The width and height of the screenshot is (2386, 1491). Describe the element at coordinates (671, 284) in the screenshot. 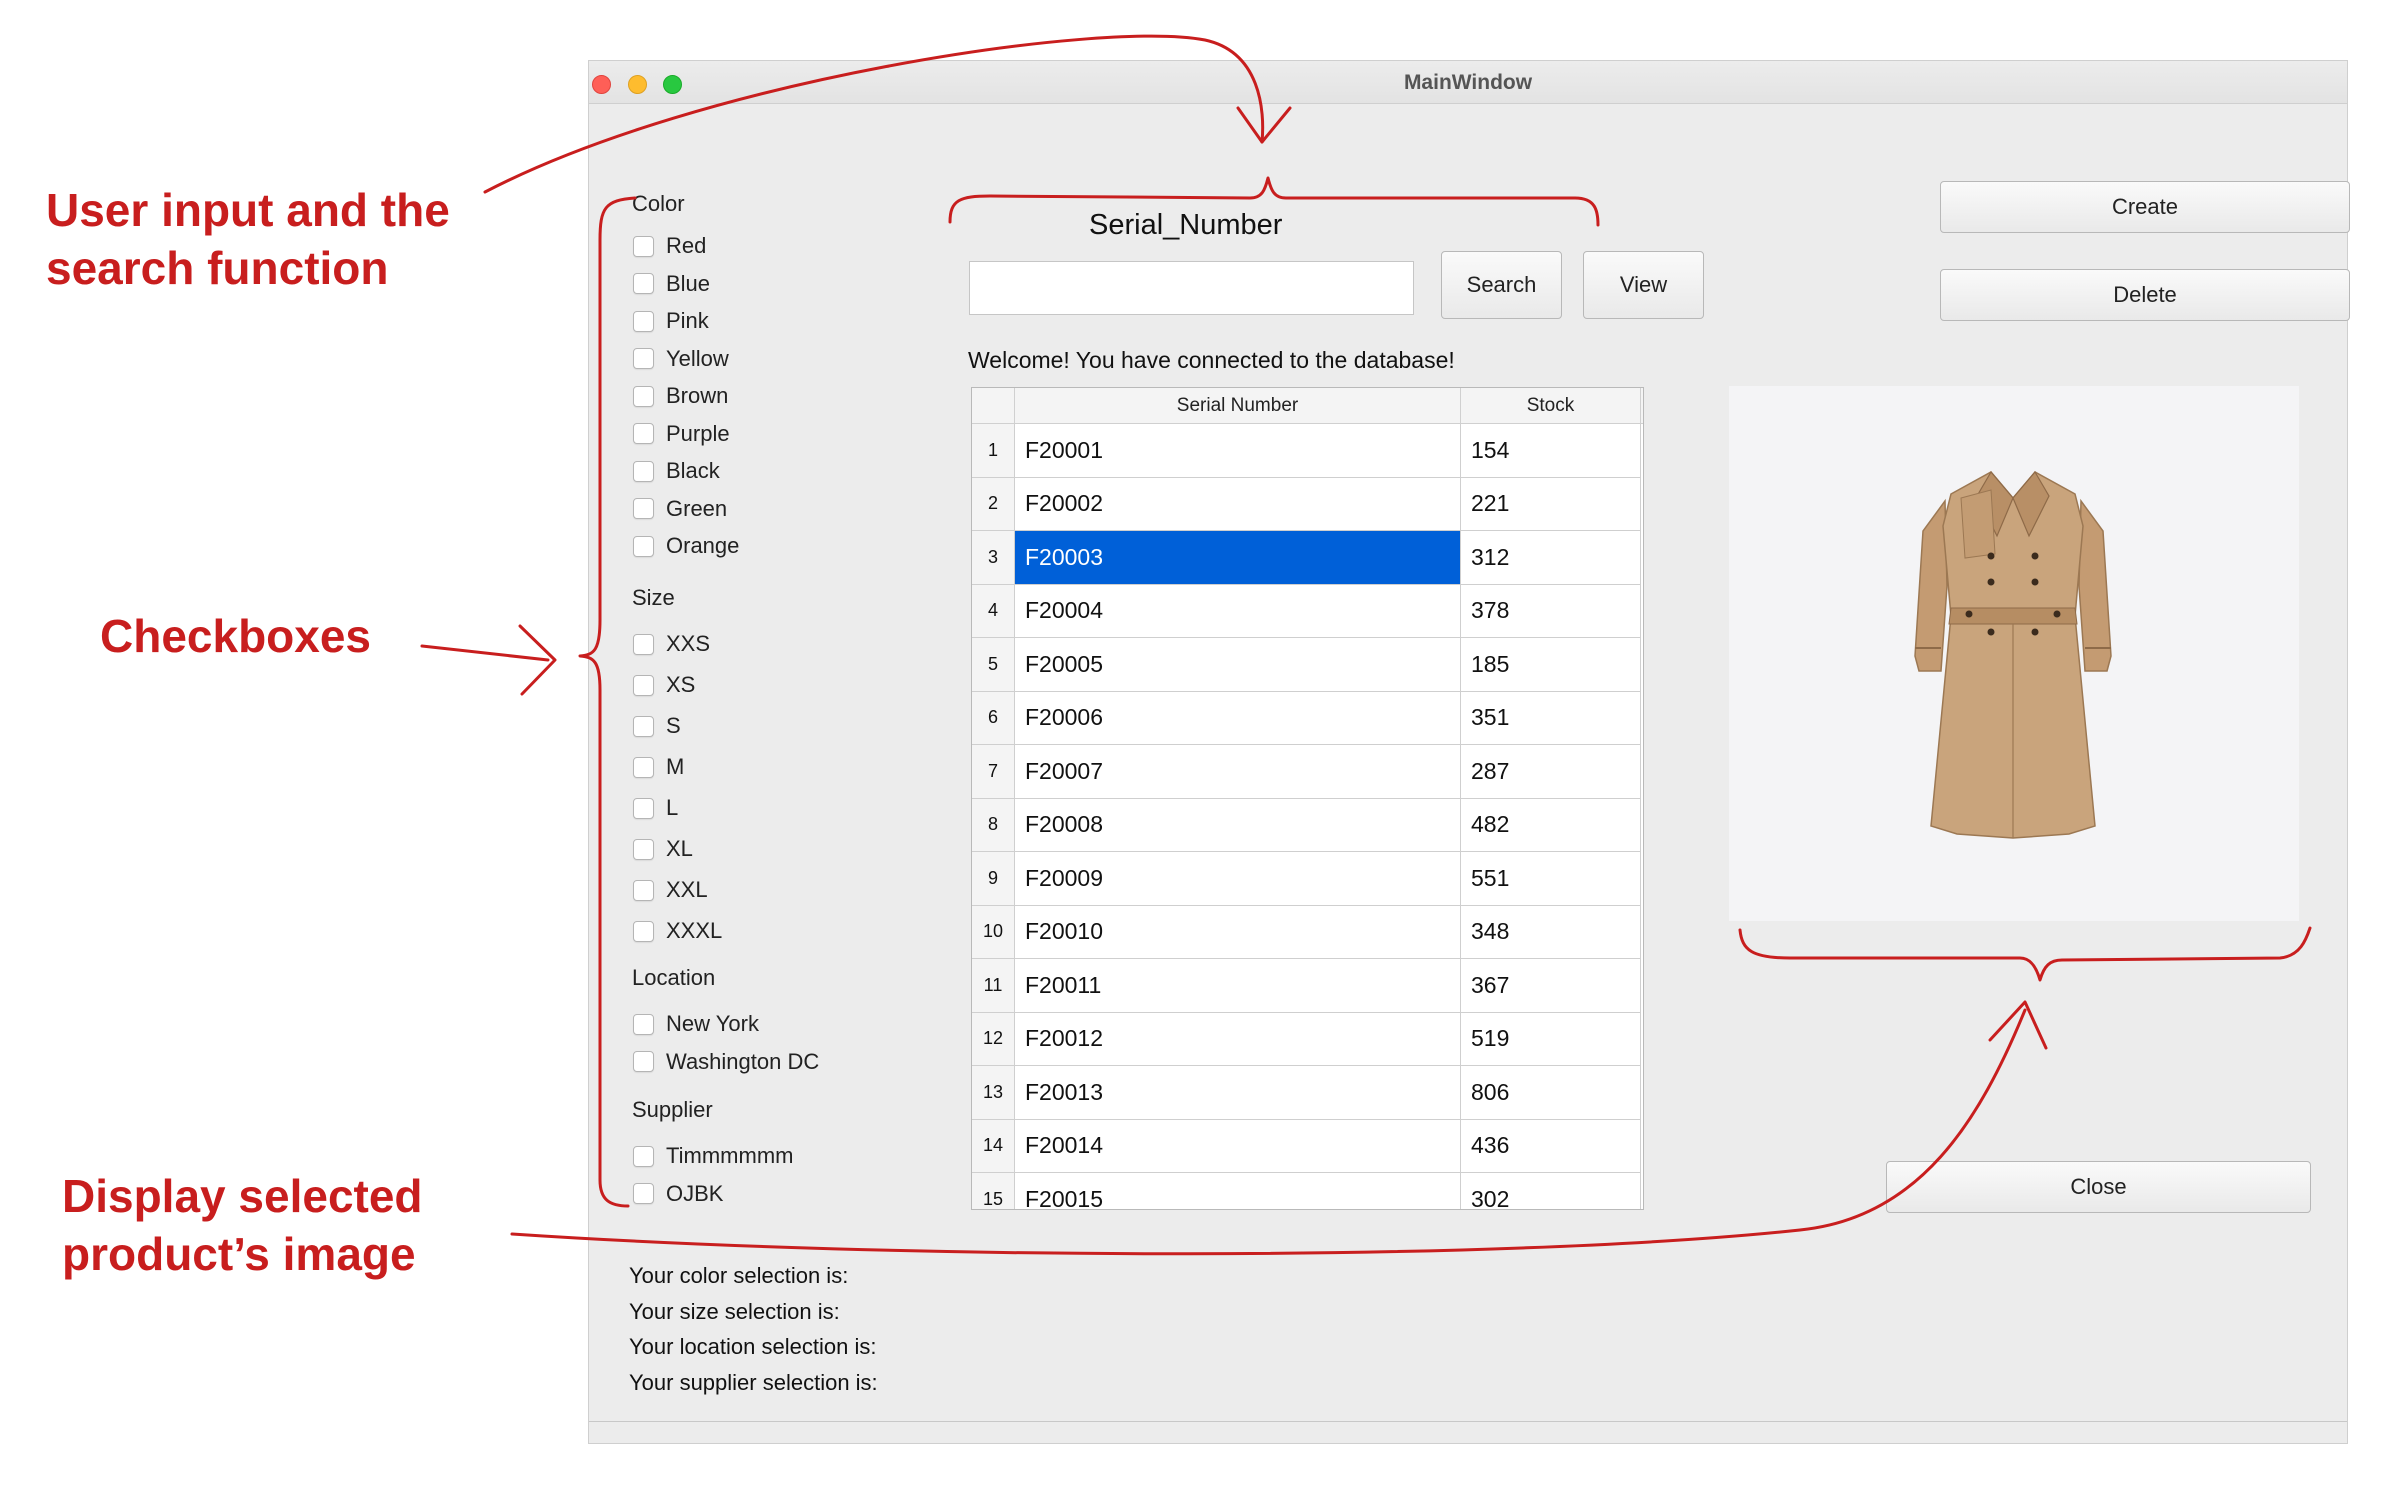

I see `checkbox-color-1: Blue` at that location.